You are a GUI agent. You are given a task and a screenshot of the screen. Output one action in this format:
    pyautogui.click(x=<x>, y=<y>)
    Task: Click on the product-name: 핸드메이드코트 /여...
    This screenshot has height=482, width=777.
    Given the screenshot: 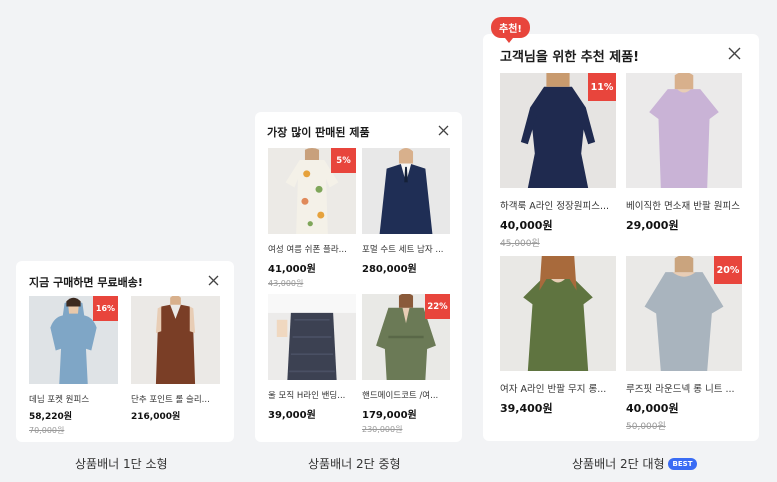 What is the action you would take?
    pyautogui.click(x=406, y=395)
    